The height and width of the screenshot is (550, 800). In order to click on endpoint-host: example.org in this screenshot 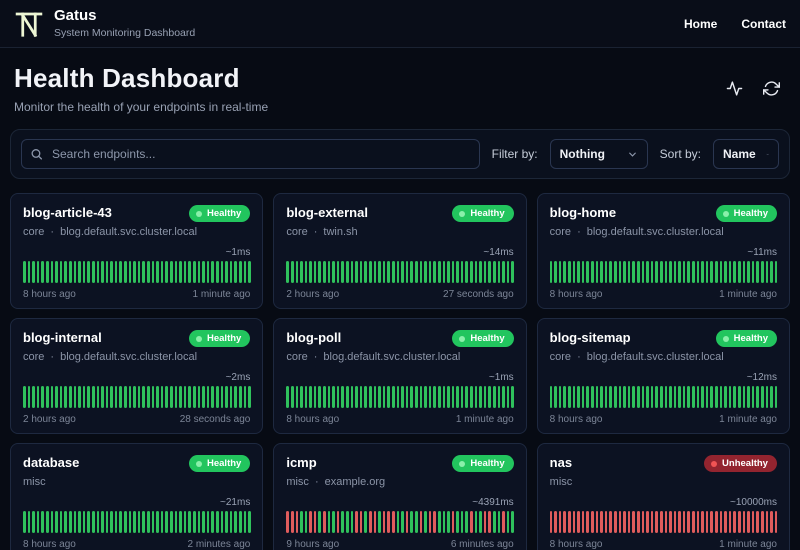, I will do `click(355, 482)`.